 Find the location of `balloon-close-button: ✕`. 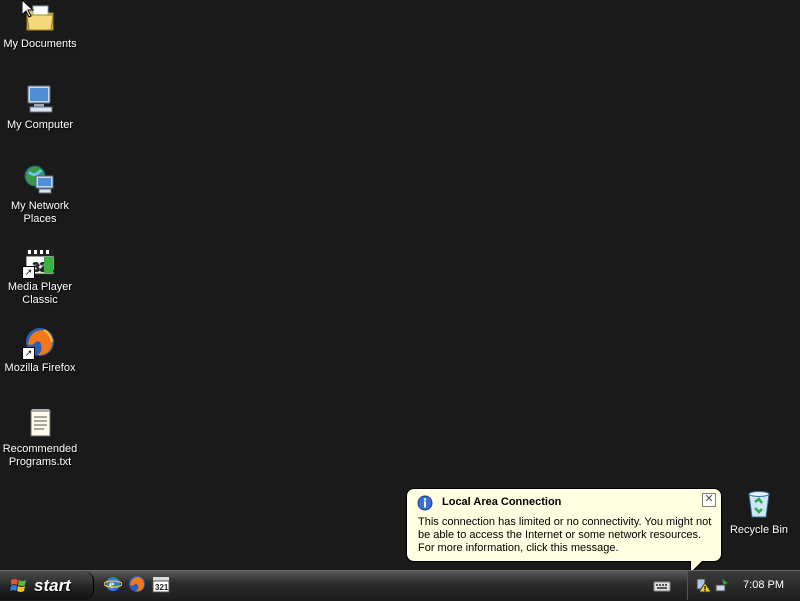

balloon-close-button: ✕ is located at coordinates (709, 500).